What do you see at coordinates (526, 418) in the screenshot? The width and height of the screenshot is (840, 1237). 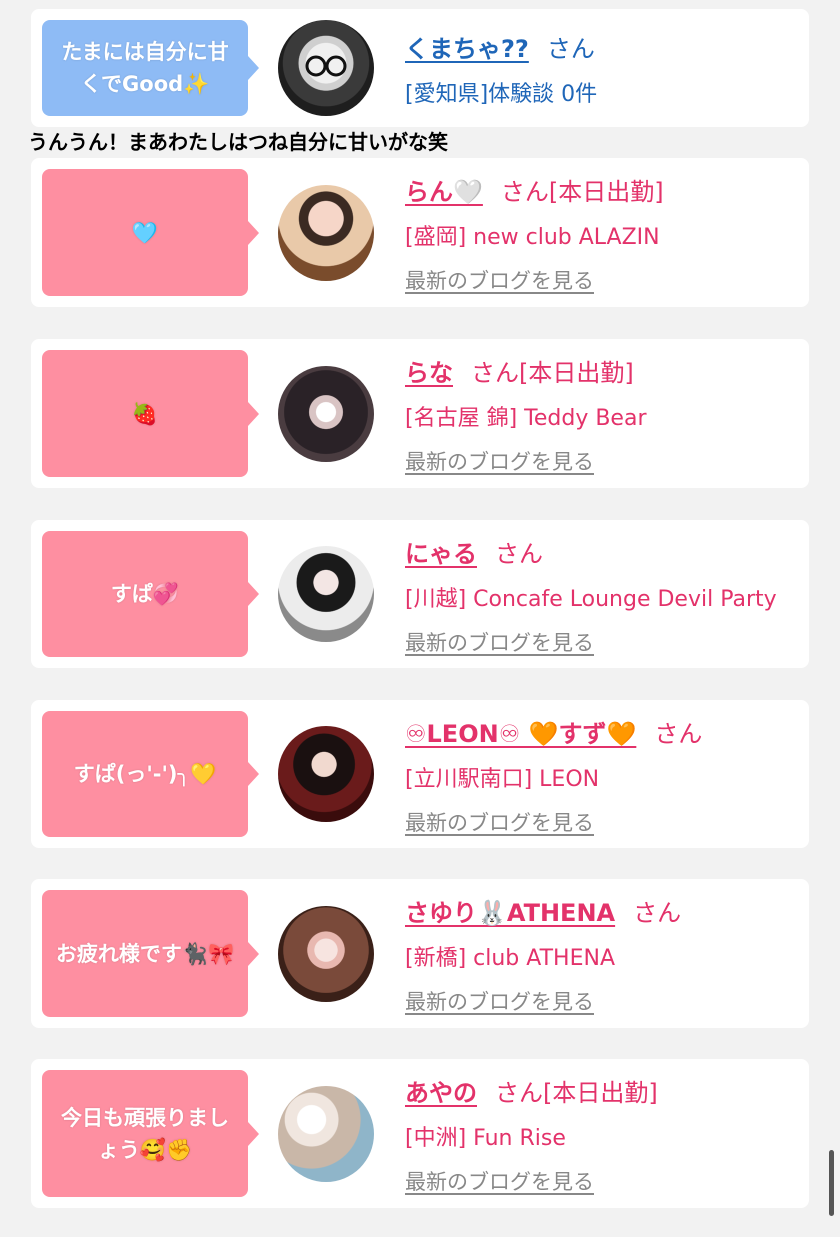 I see `shop-name: [名古屋 錦] Teddy Bear` at bounding box center [526, 418].